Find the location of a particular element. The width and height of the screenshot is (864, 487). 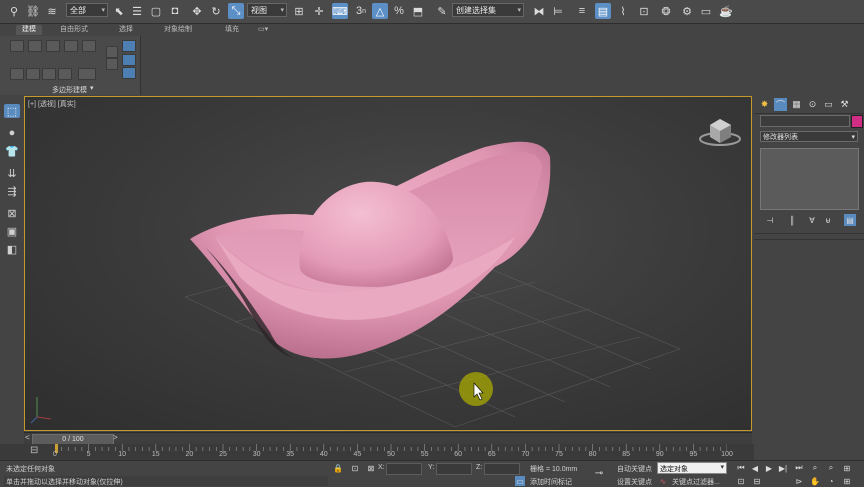

window-crossing-icon: ◘ is located at coordinates (175, 11).